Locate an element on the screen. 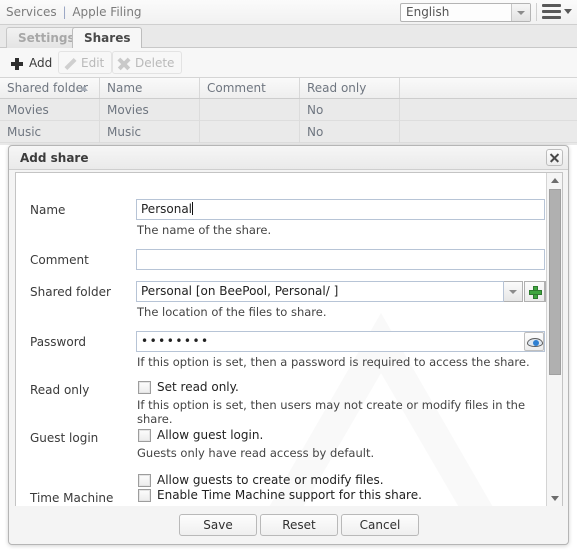  column-header-name: Name is located at coordinates (150, 88).